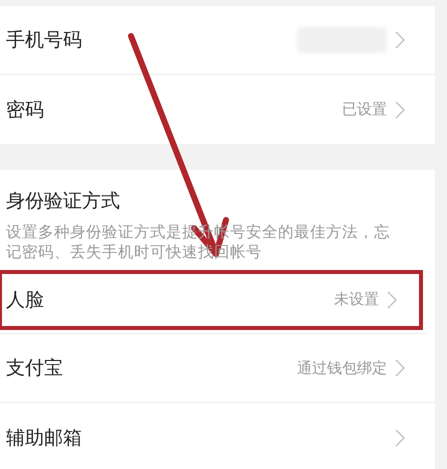 This screenshot has height=469, width=447. What do you see at coordinates (342, 368) in the screenshot?
I see `row-value: 通过钱包绑定` at bounding box center [342, 368].